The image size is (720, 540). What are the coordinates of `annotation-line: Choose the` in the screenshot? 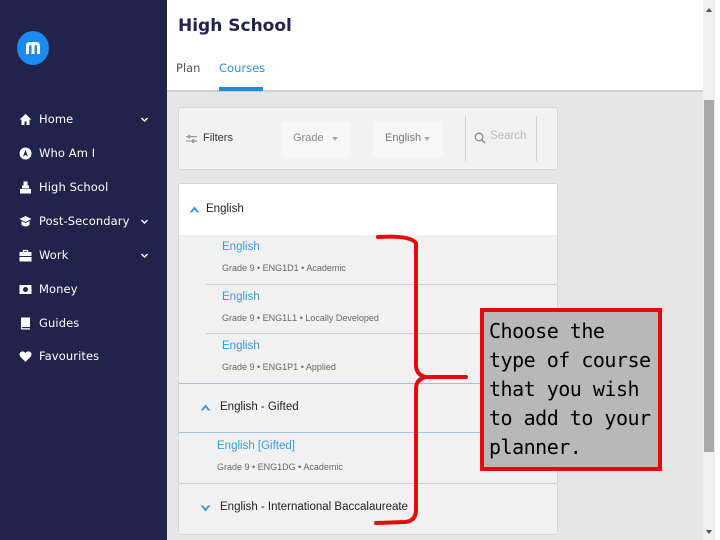 It's located at (547, 331).